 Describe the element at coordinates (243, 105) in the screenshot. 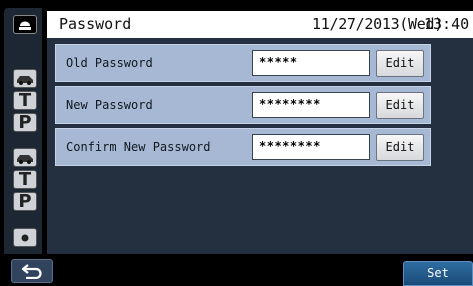

I see `new-password-row: New Password ******** Edit` at that location.